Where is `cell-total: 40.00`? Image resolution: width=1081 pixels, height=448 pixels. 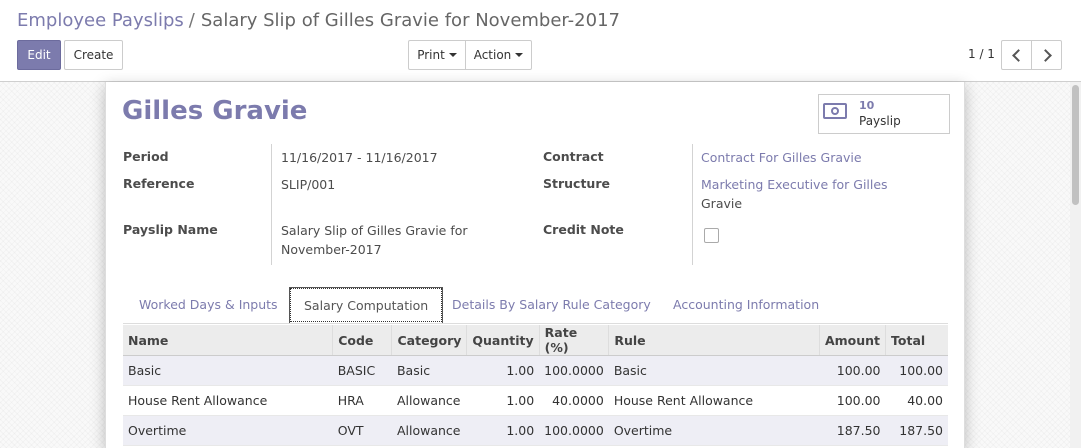
cell-total: 40.00 is located at coordinates (916, 400).